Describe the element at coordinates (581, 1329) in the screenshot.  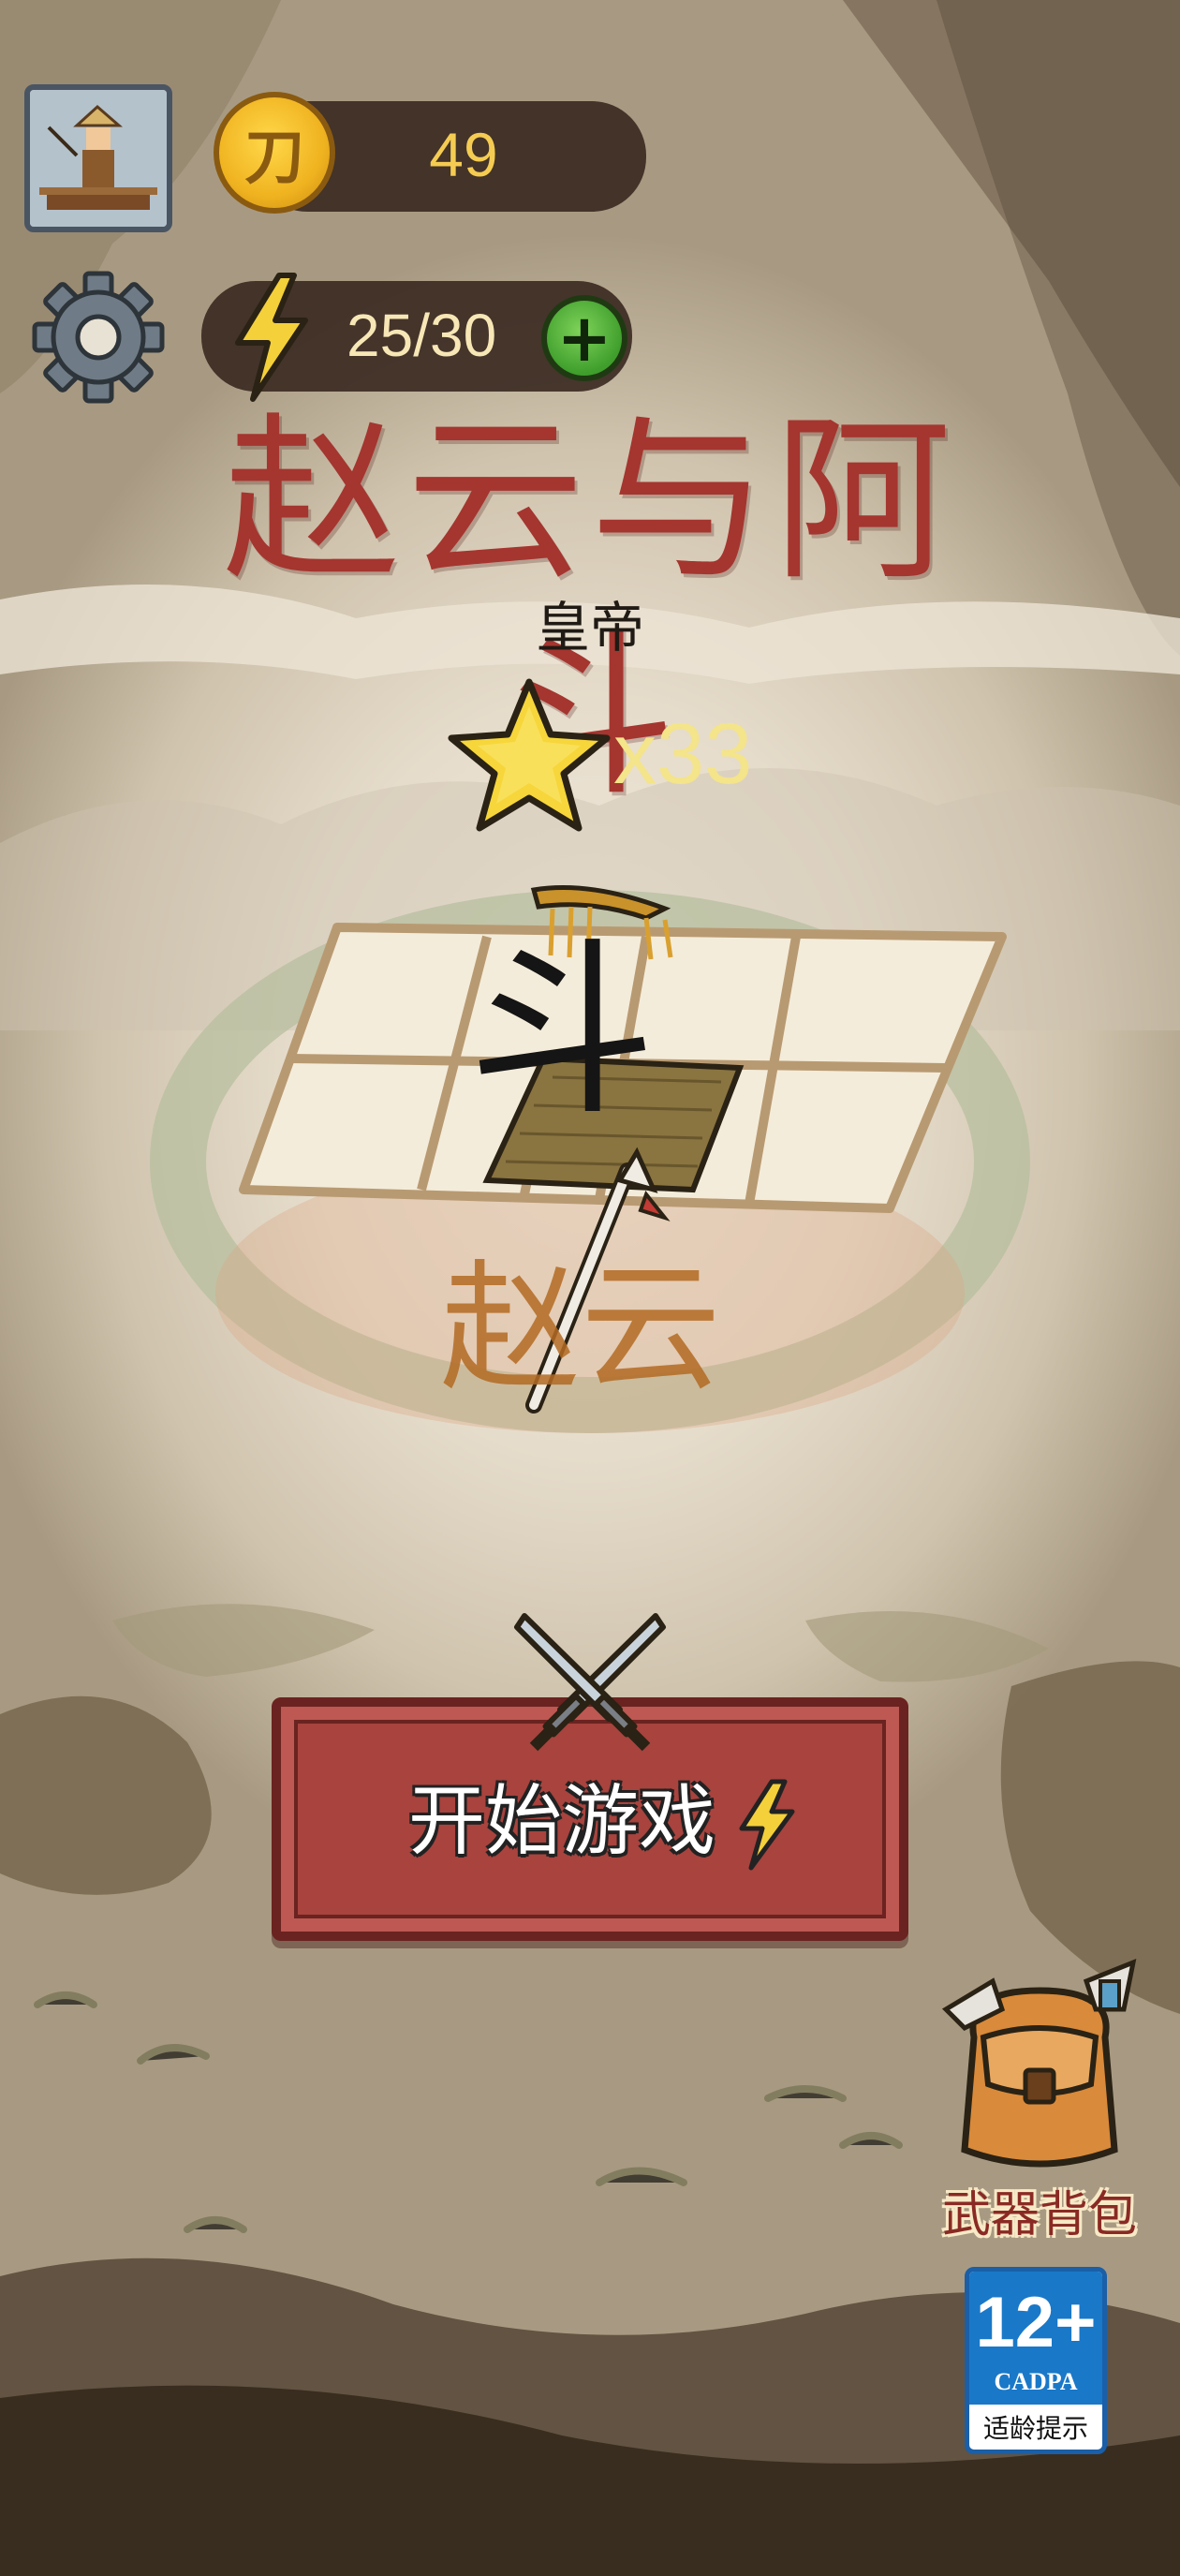
I see `board-glyph-bottom: 赵云` at that location.